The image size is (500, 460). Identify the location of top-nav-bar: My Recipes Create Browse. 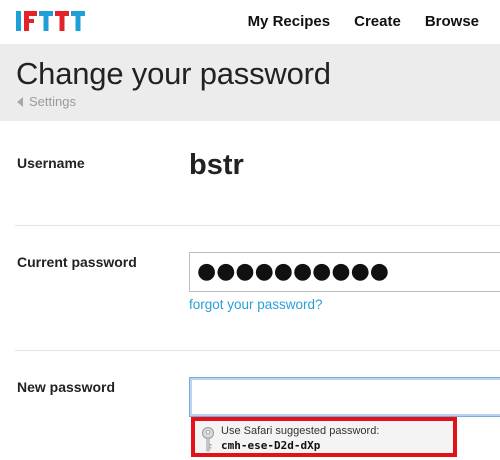
(250, 22).